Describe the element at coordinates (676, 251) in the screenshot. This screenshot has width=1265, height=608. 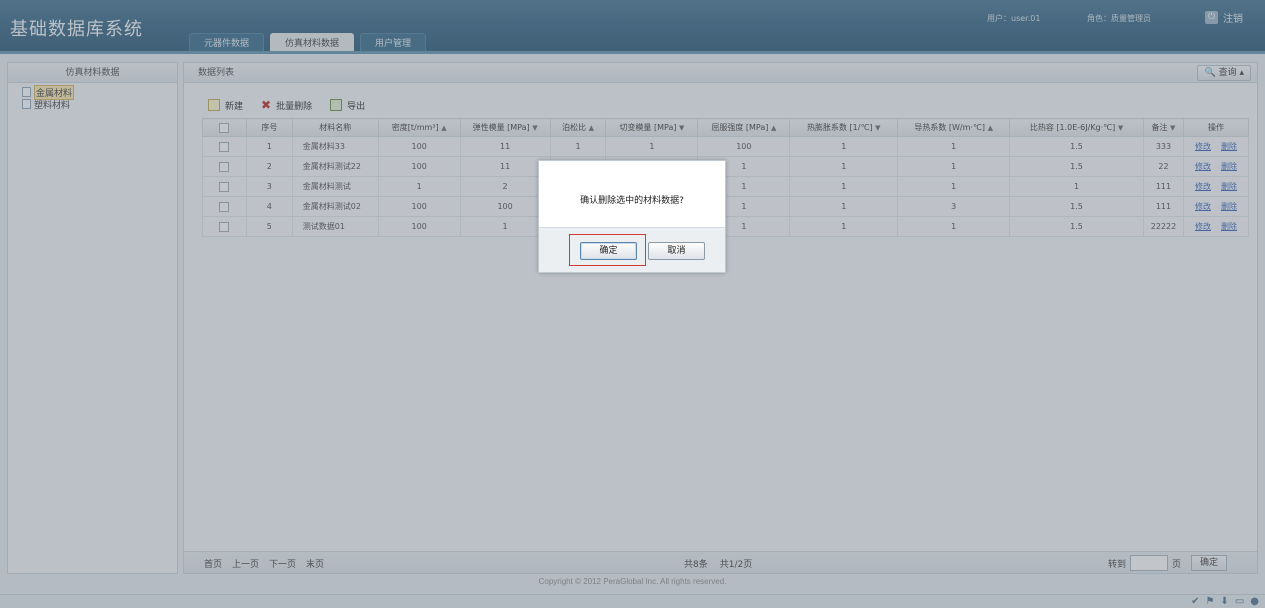
I see `dialog-cancel-button: 取消` at that location.